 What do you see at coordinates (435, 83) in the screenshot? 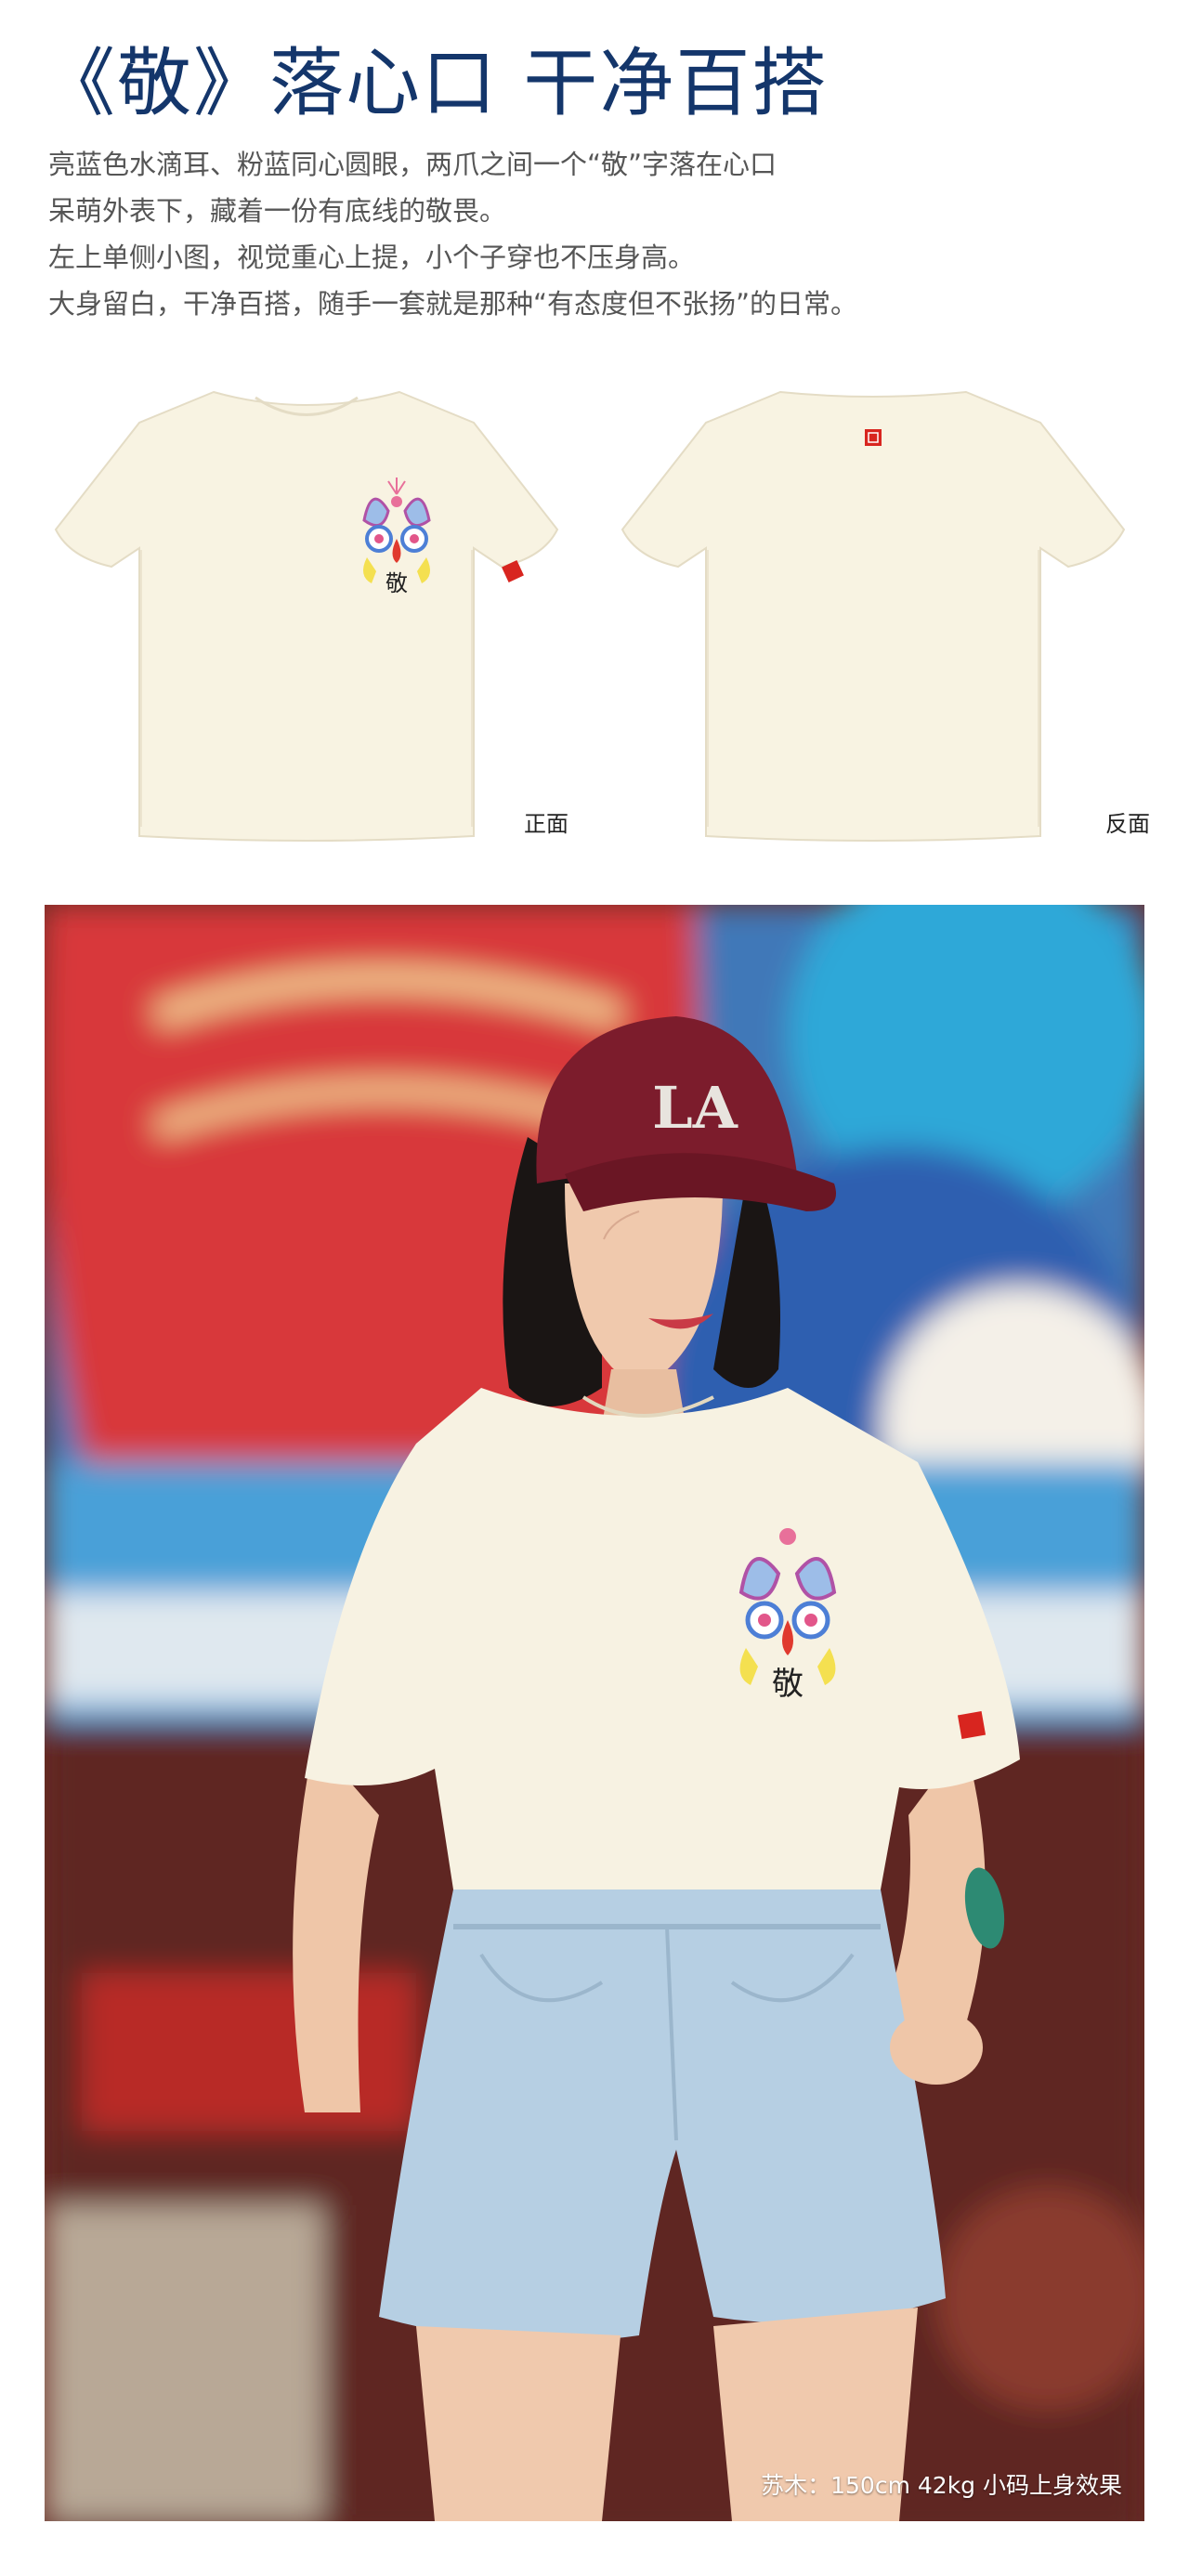
I see `page-title: 《敬》落心口 干净百搭` at bounding box center [435, 83].